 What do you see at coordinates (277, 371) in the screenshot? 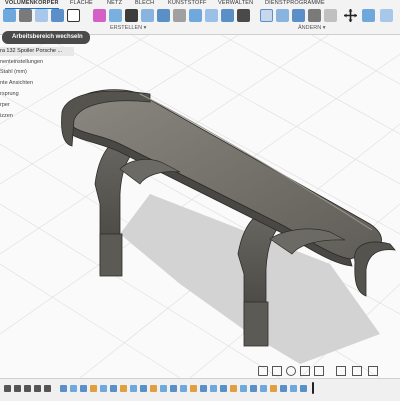
I see `look-at-icon` at bounding box center [277, 371].